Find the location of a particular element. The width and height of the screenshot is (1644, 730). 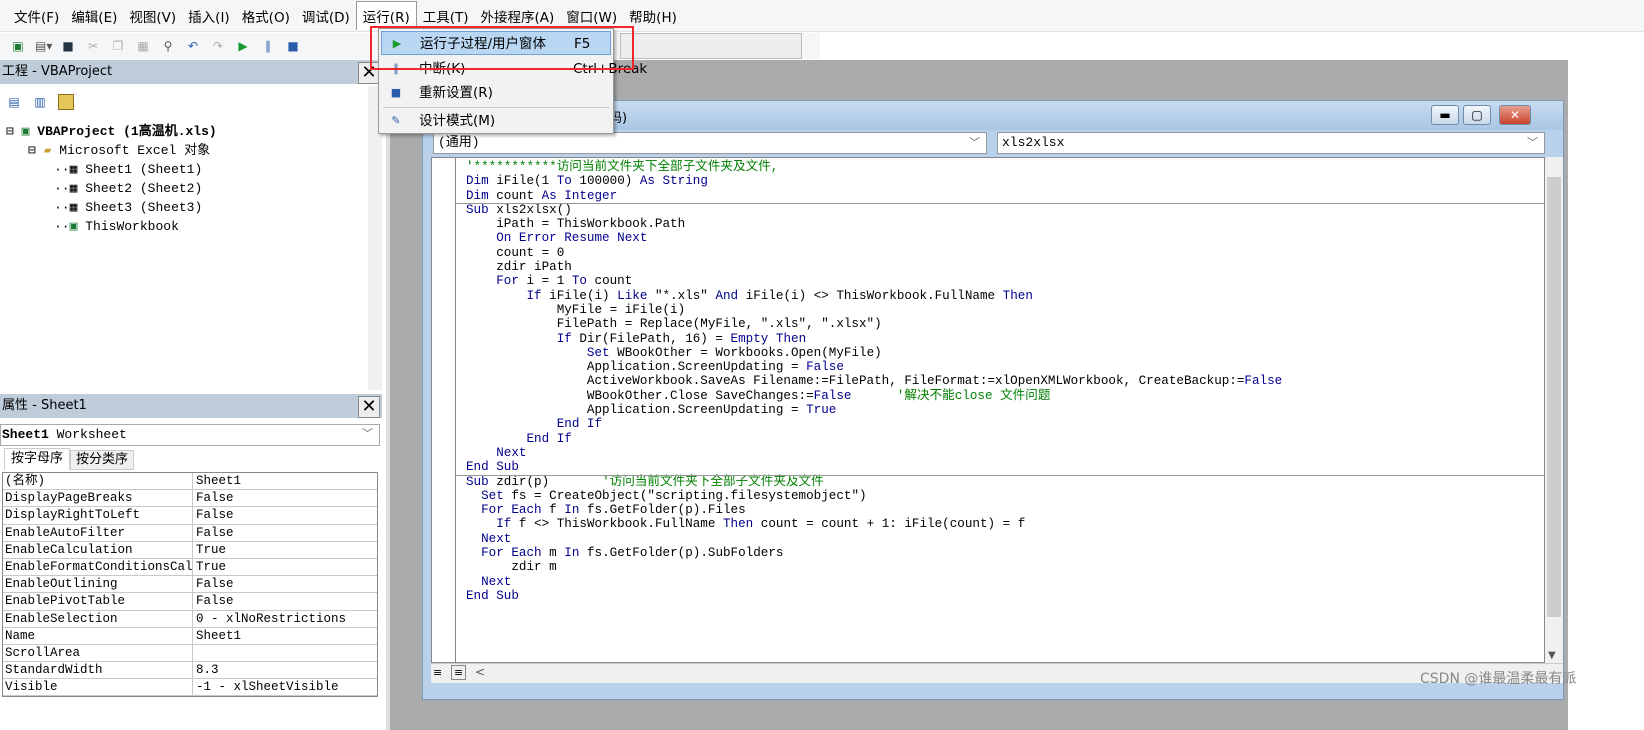

keyword: To is located at coordinates (579, 281).